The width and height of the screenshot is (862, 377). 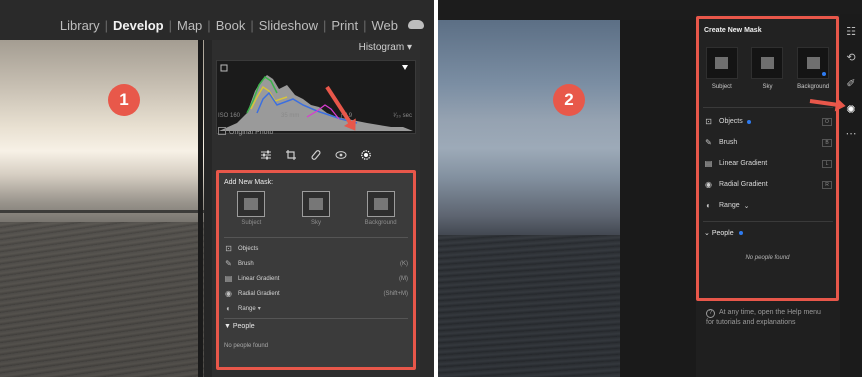 I want to click on new-feature-dot, so click(x=824, y=74).